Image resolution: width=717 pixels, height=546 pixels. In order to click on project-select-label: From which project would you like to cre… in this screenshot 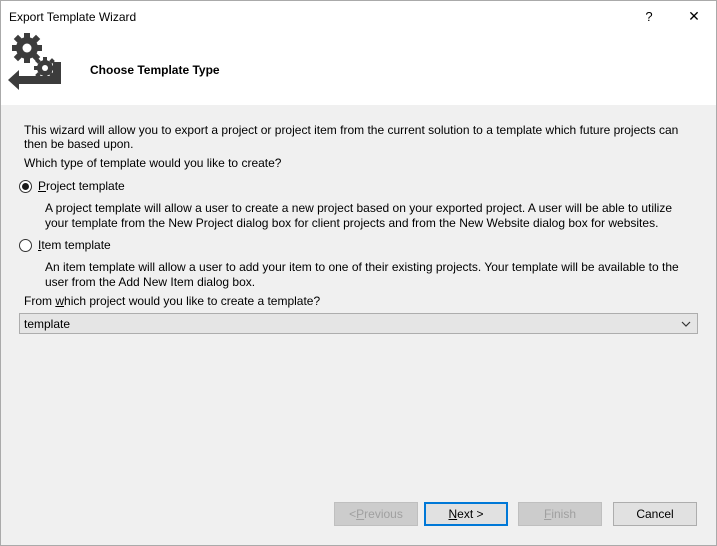, I will do `click(172, 301)`.